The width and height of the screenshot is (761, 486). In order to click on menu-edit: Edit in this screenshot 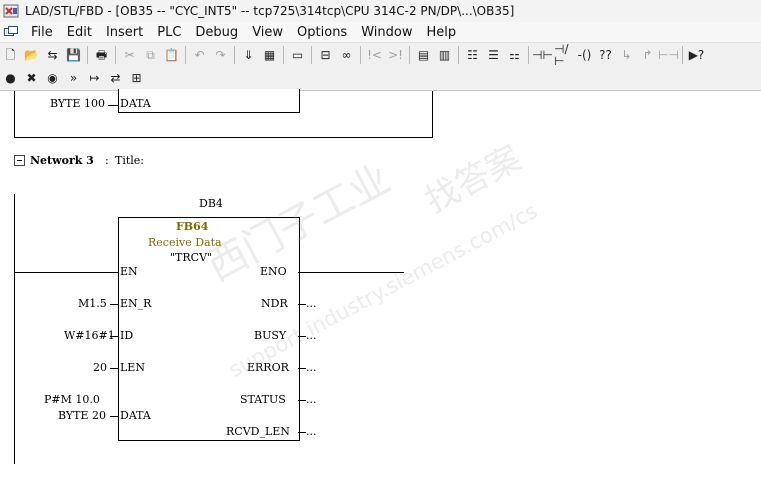, I will do `click(79, 32)`.